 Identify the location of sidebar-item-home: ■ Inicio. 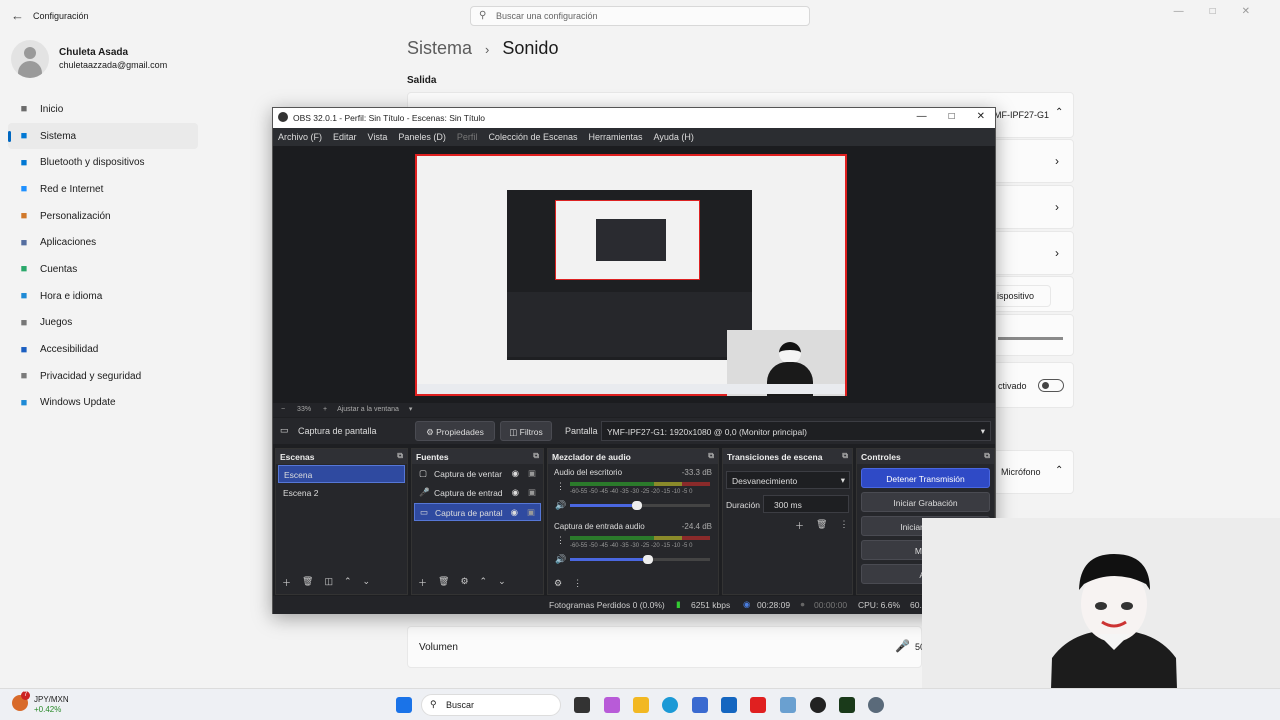
(103, 109).